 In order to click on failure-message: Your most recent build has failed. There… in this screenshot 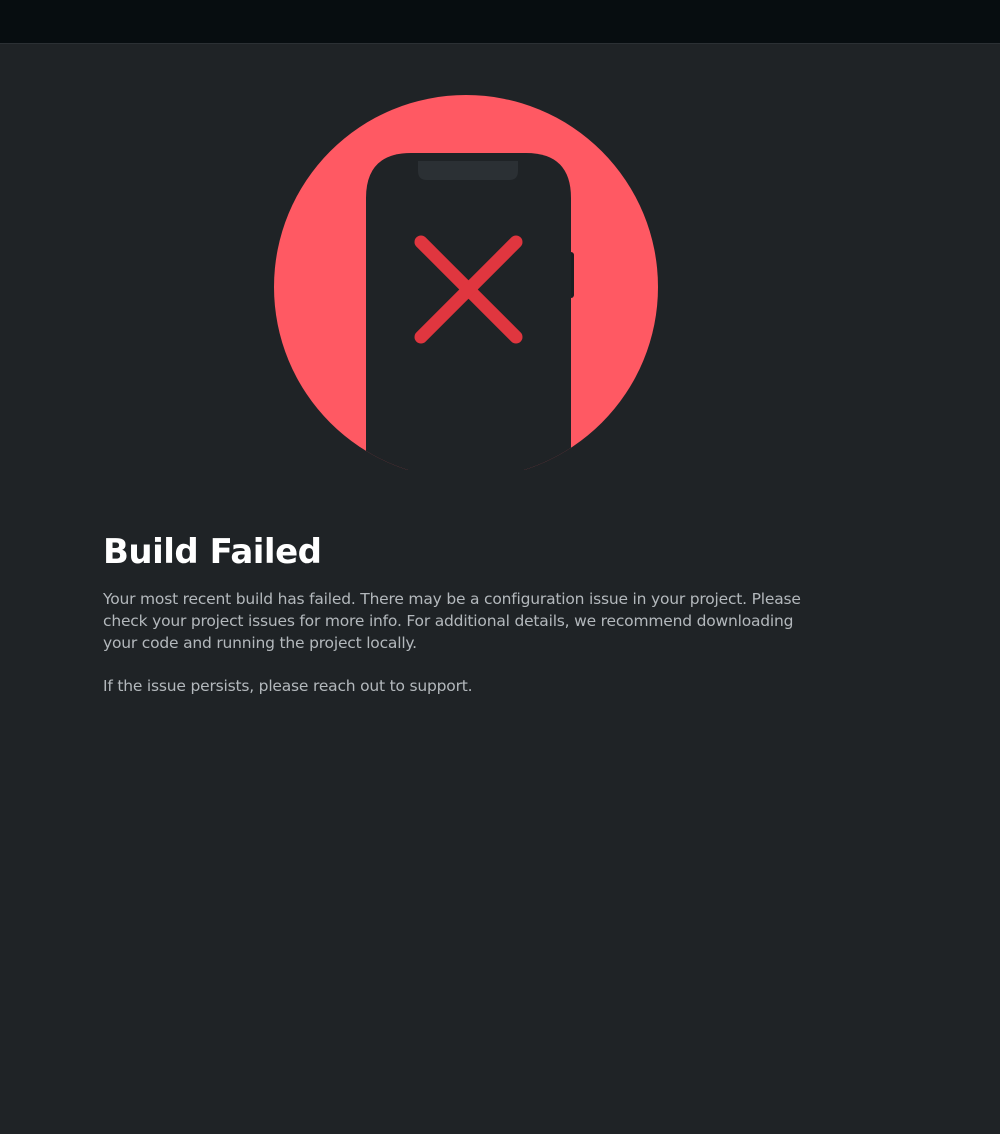, I will do `click(452, 621)`.